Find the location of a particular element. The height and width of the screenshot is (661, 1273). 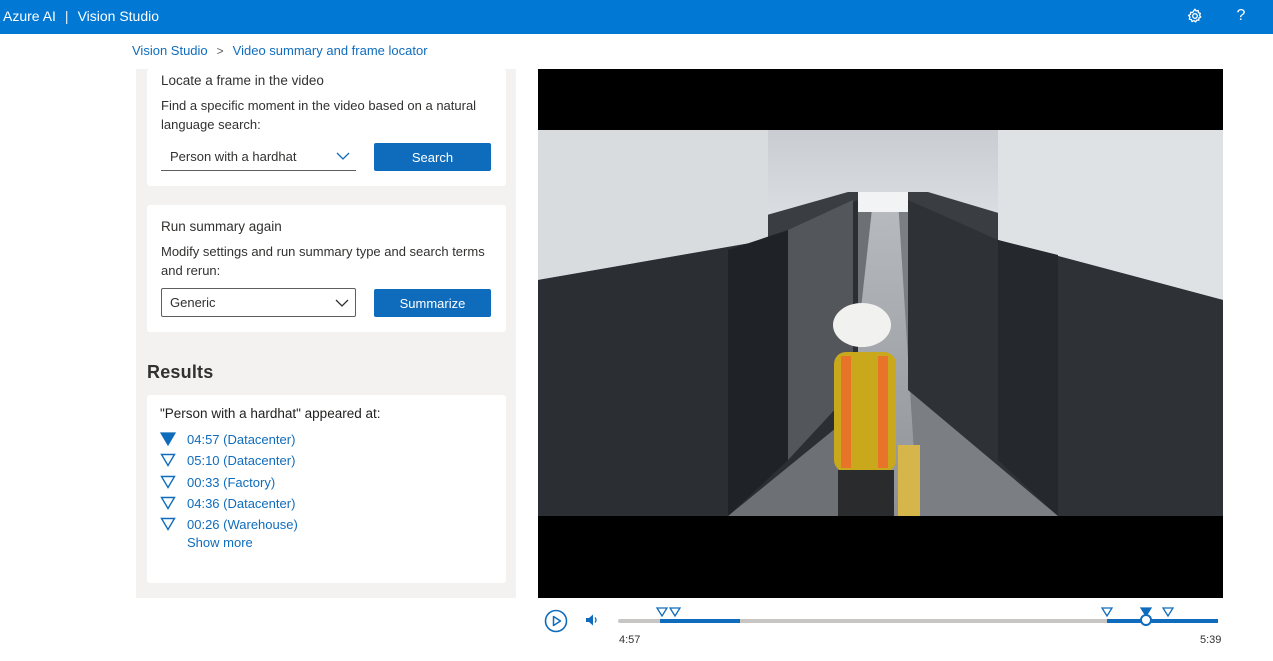

result-item: 04:36 (Datacenter) is located at coordinates (227, 503).